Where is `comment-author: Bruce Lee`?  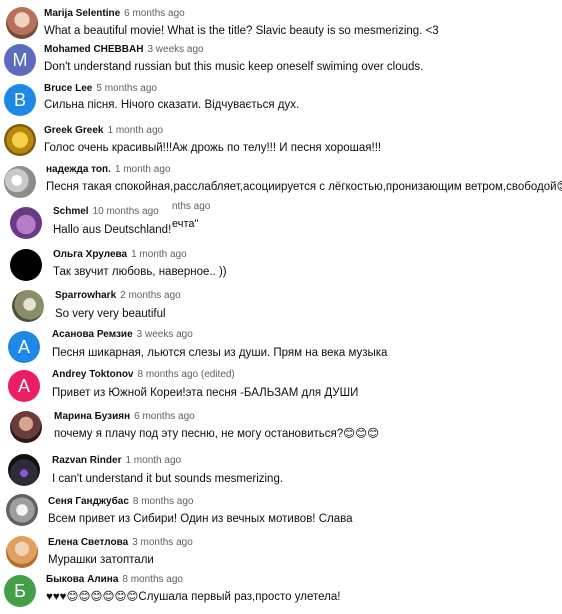
comment-author: Bruce Lee is located at coordinates (68, 88).